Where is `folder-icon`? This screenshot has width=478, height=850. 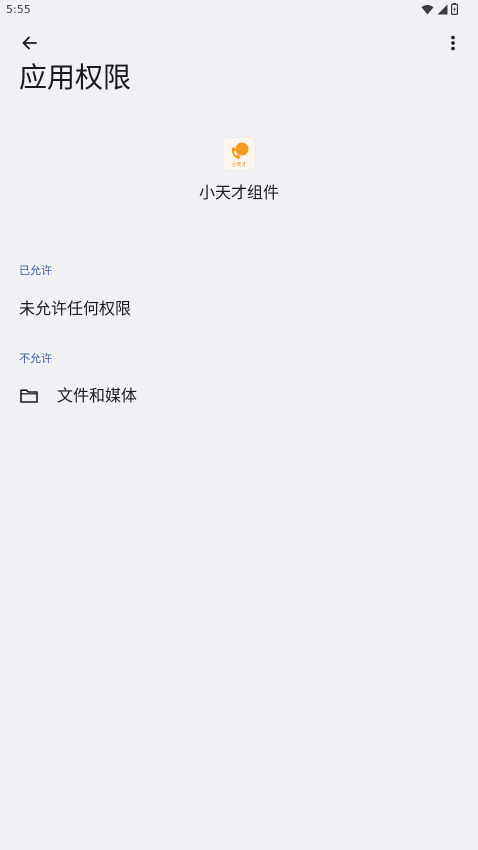
folder-icon is located at coordinates (29, 396).